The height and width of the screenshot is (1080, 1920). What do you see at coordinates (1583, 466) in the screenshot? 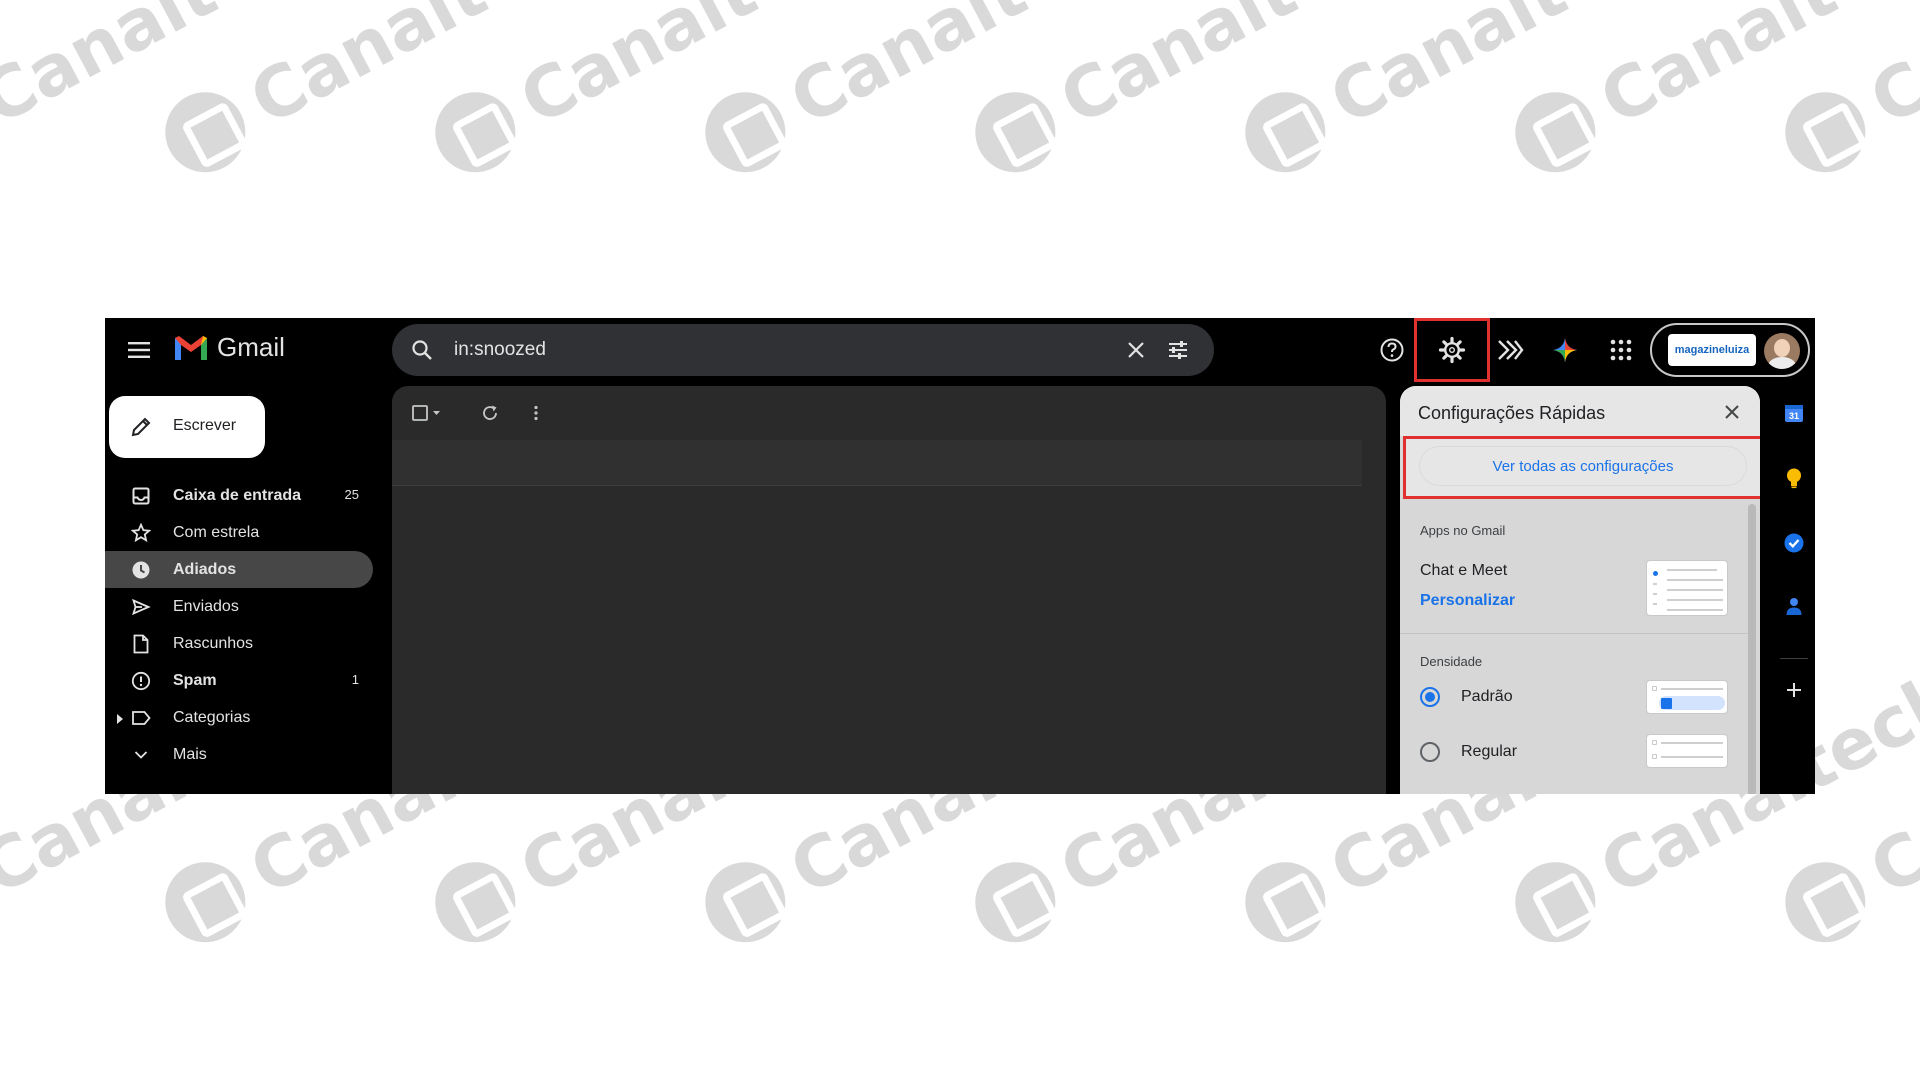
I see `see-all-settings-button: Ver todas as configurações` at bounding box center [1583, 466].